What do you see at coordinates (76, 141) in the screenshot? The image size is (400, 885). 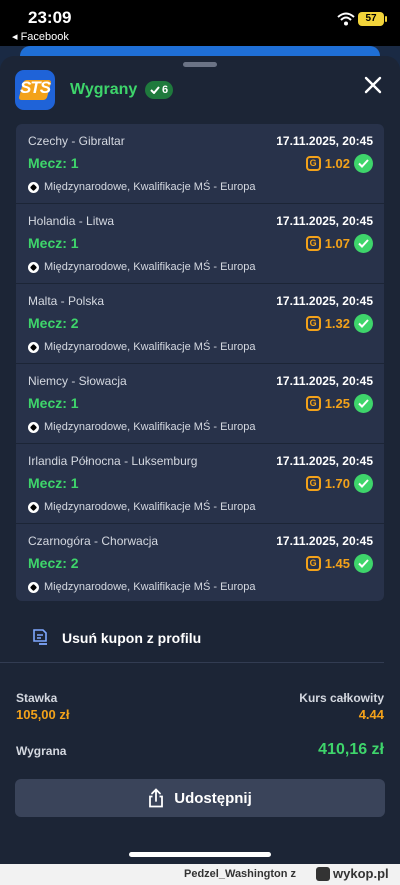 I see `bet-teams: Czechy - Gibraltar` at bounding box center [76, 141].